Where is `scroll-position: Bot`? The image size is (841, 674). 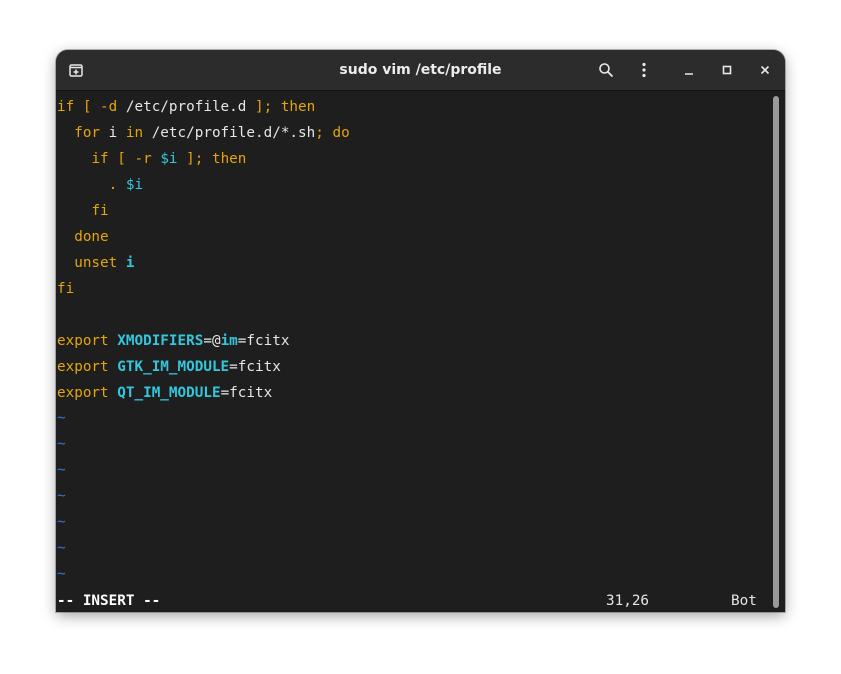
scroll-position: Bot is located at coordinates (744, 601).